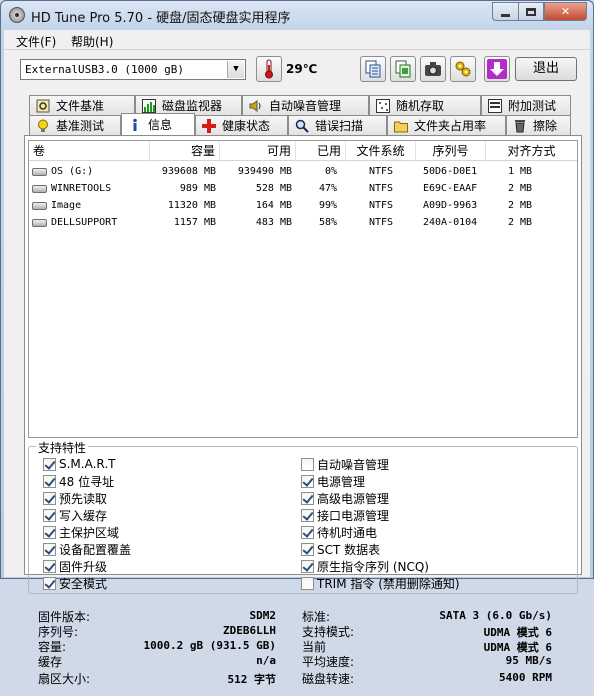 Image resolution: width=594 pixels, height=696 pixels. I want to click on copy-all-icon, so click(403, 69).